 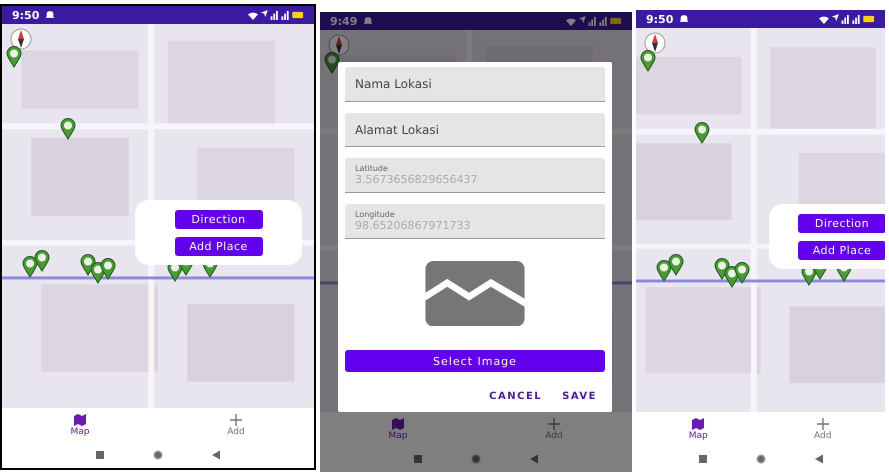 I want to click on status-time: 9:49, so click(x=344, y=21).